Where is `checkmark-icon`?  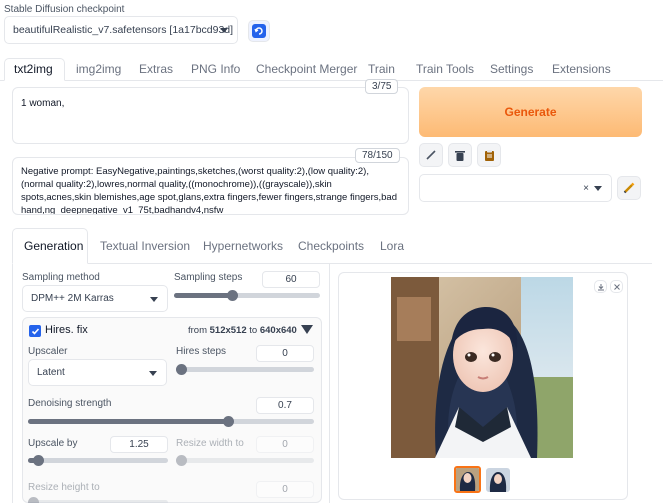 checkmark-icon is located at coordinates (35, 331).